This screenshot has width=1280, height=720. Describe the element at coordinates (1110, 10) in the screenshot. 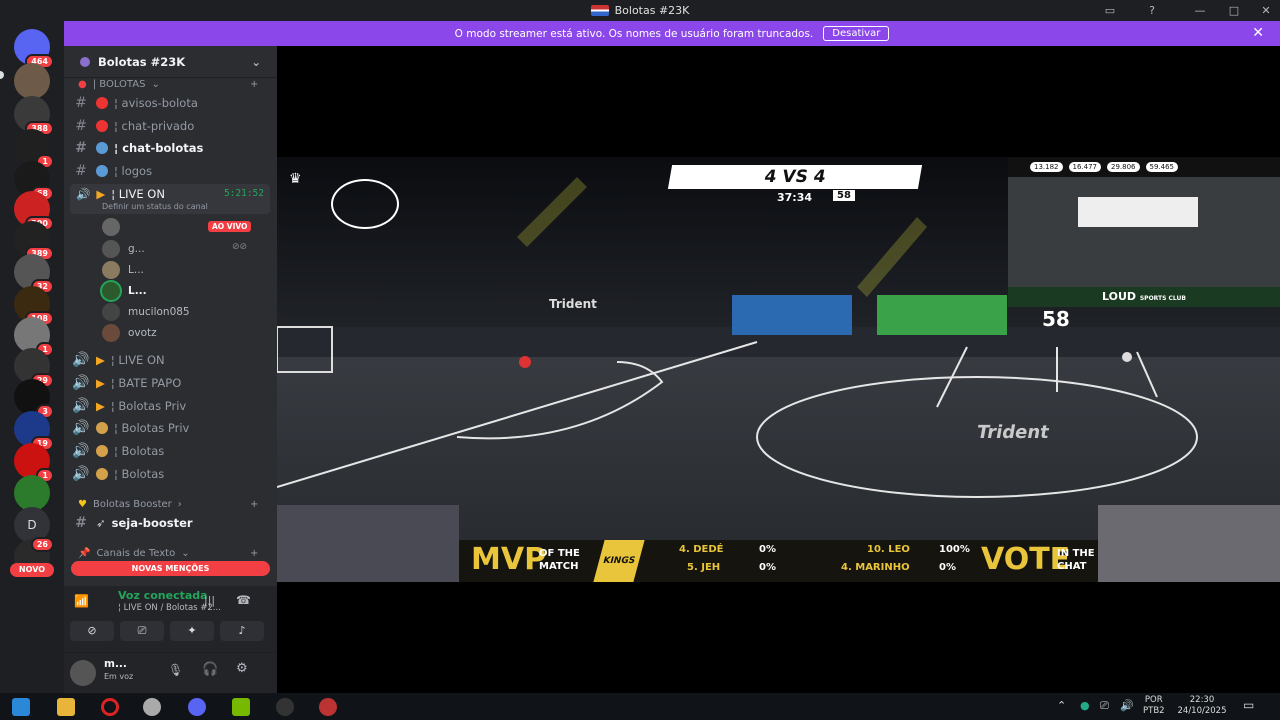

I see `inbox-icon: ▭` at that location.